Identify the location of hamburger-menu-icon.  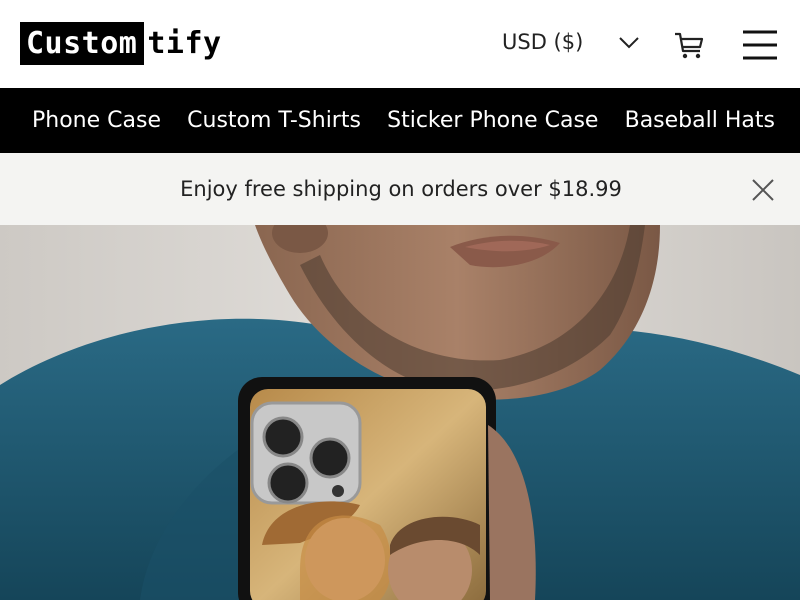
(760, 45).